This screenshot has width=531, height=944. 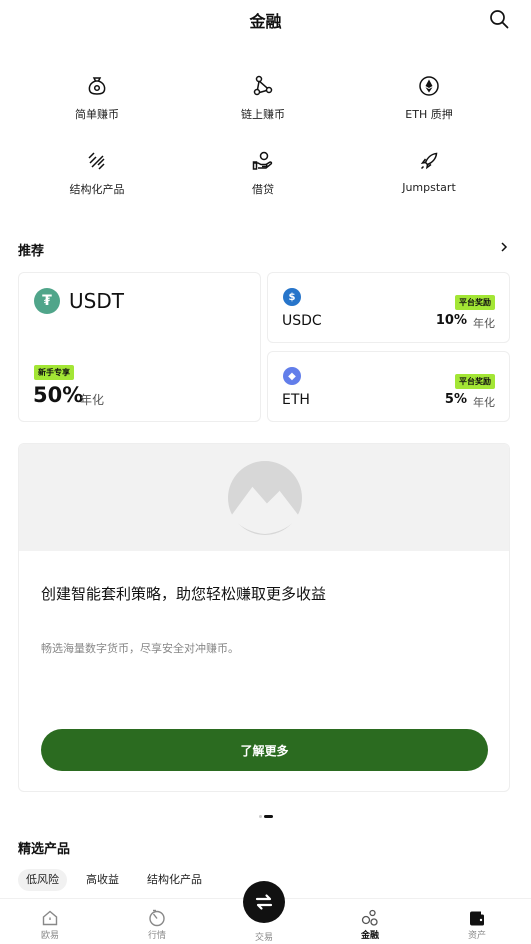 I want to click on trade-button, so click(x=264, y=902).